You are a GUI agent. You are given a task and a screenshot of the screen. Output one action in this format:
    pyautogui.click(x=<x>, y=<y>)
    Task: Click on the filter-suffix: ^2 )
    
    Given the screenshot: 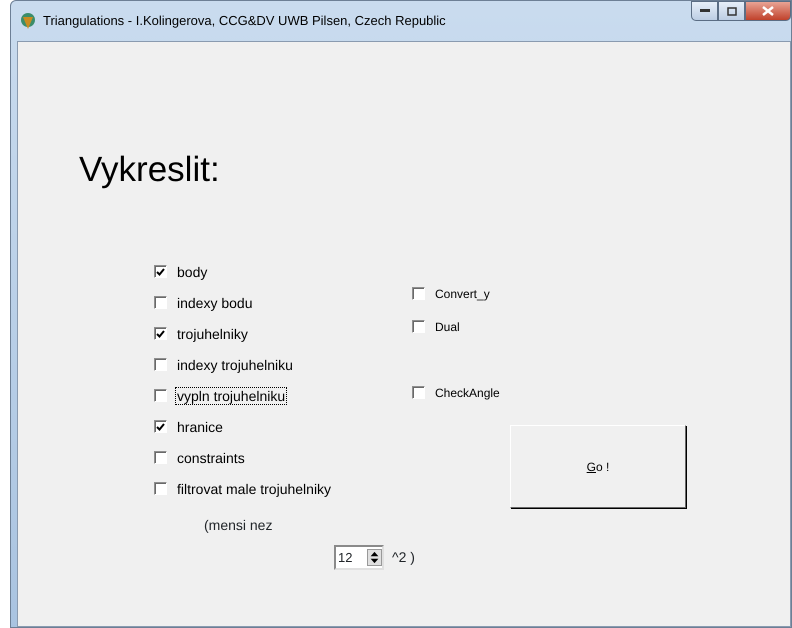 What is the action you would take?
    pyautogui.click(x=403, y=557)
    